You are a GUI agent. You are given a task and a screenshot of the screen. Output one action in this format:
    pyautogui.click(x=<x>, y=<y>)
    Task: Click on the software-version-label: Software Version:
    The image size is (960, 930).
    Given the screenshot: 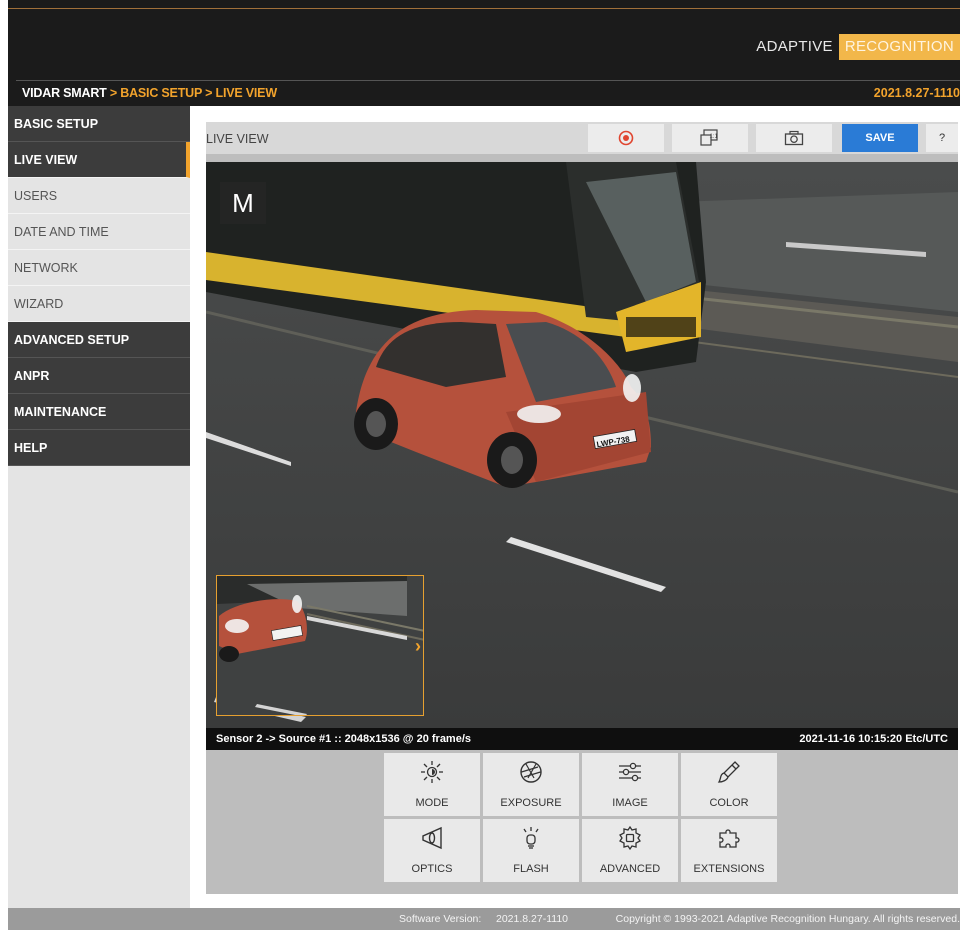 What is the action you would take?
    pyautogui.click(x=440, y=919)
    